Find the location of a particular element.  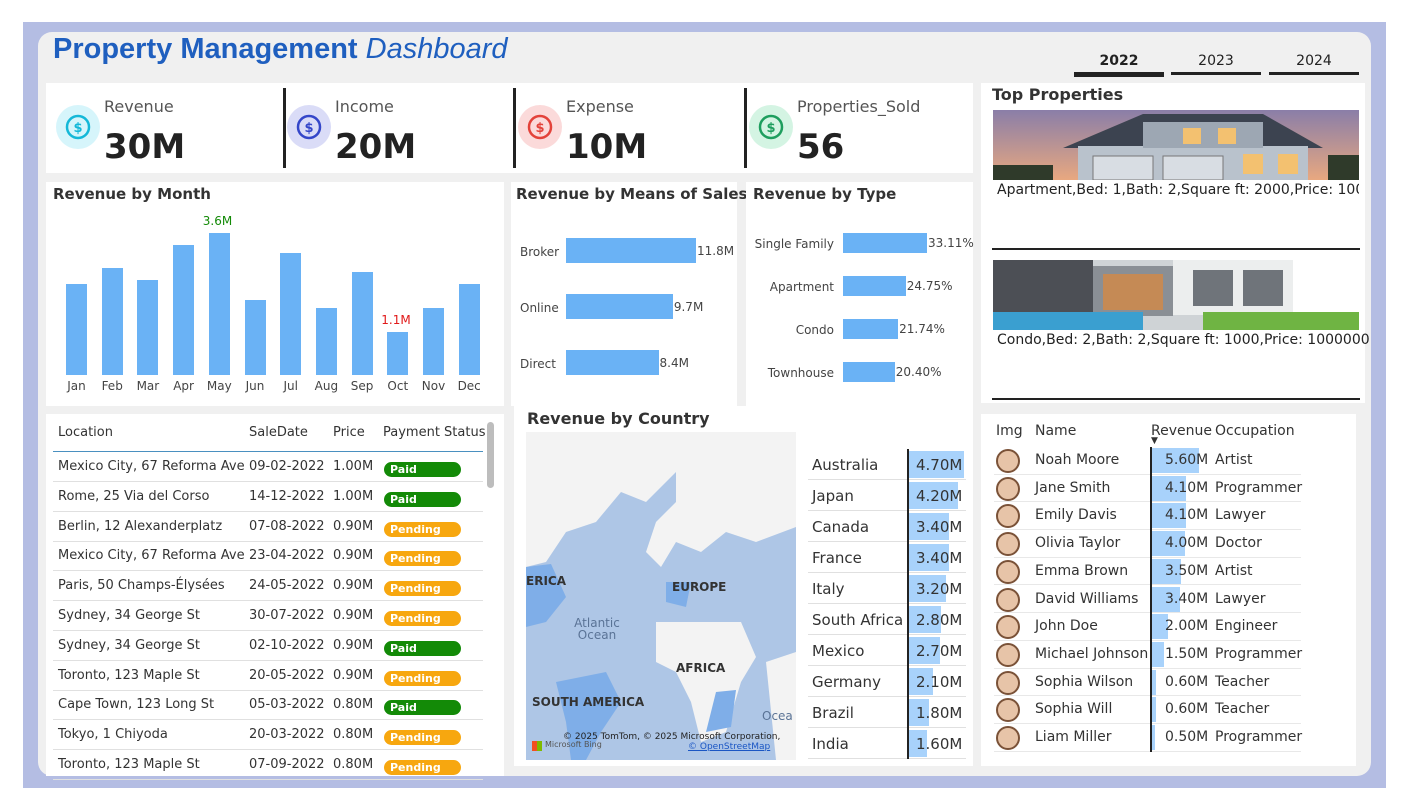

column-header: Payment Status is located at coordinates (434, 432).